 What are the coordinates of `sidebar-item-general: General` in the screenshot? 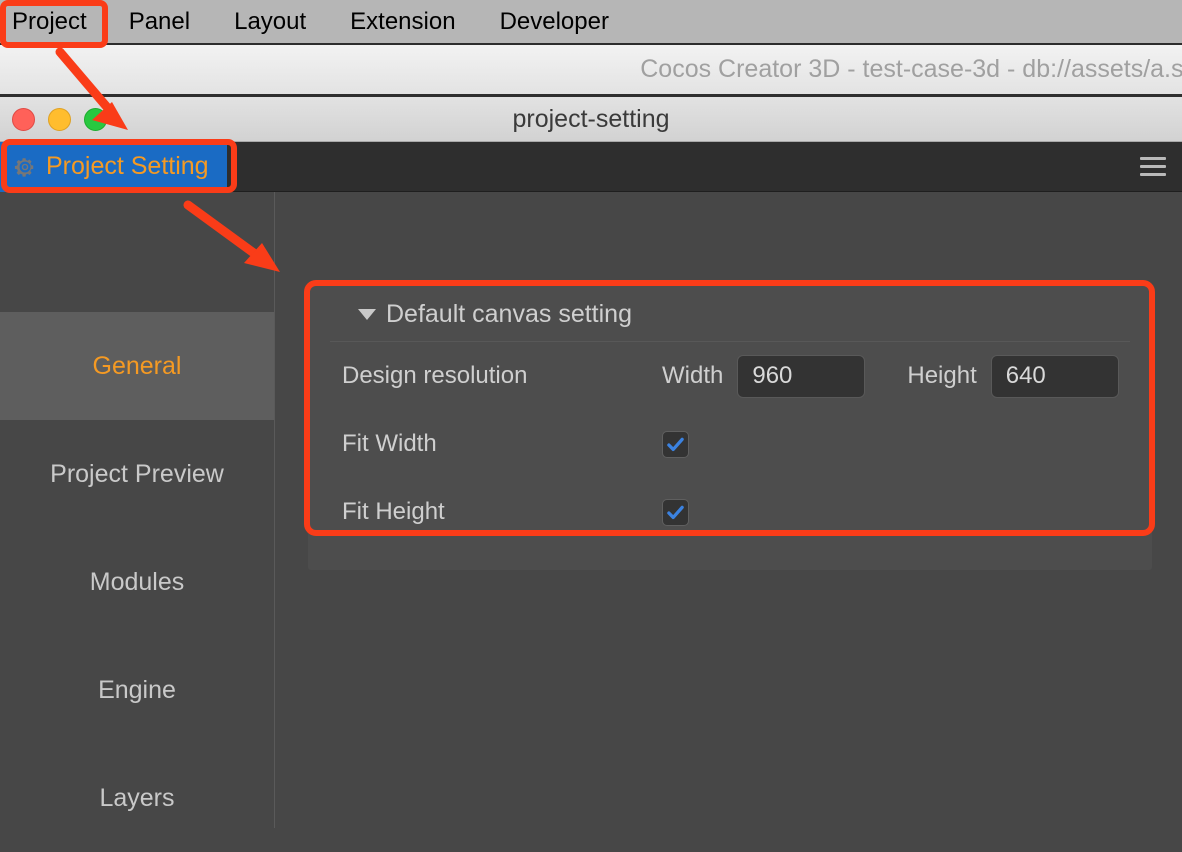 It's located at (137, 366).